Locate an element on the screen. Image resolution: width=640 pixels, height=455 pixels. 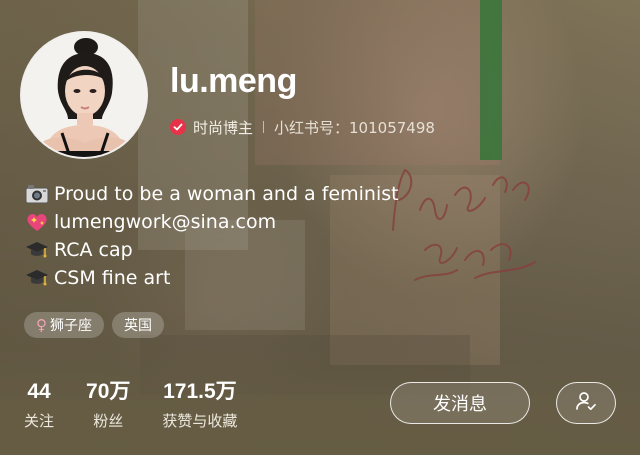
tag-zodiac: ♀ 狮子座 is located at coordinates (64, 325).